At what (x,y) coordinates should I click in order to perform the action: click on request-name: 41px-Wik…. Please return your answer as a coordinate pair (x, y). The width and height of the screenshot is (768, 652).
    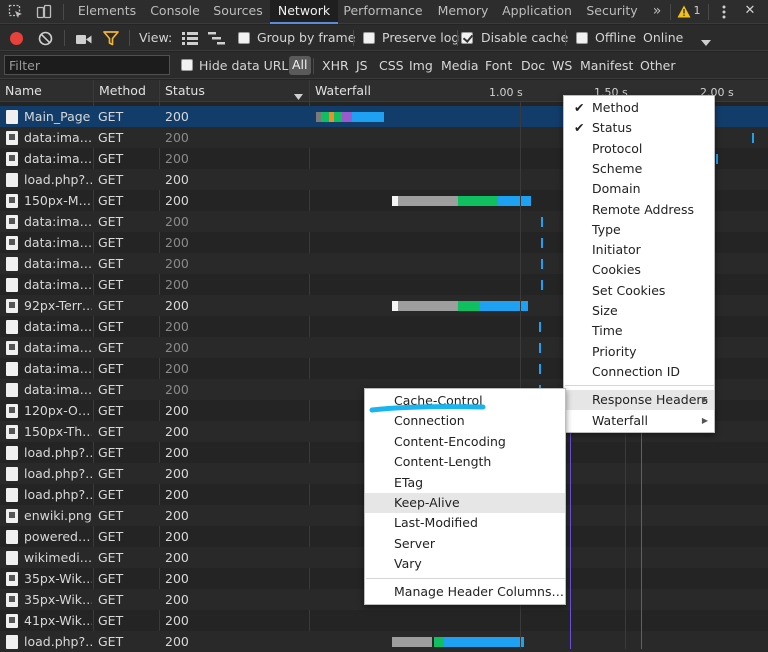
    Looking at the image, I should click on (58, 620).